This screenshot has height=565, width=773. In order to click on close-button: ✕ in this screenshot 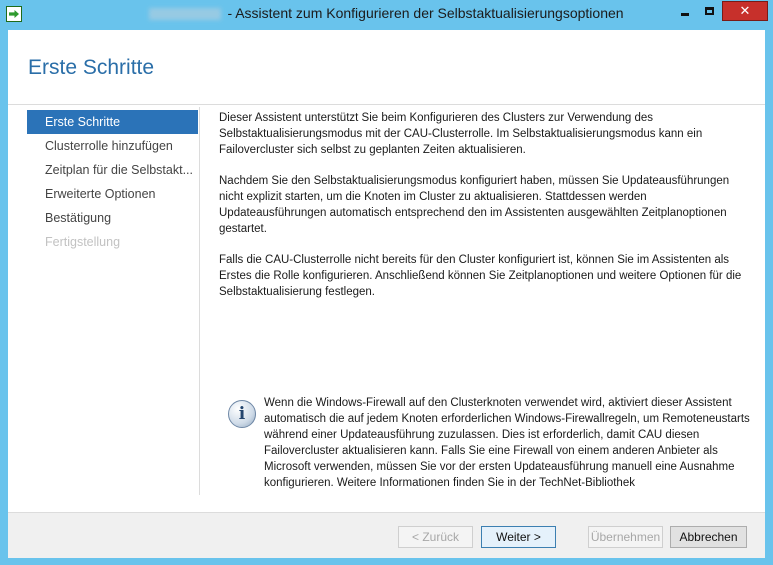, I will do `click(745, 11)`.